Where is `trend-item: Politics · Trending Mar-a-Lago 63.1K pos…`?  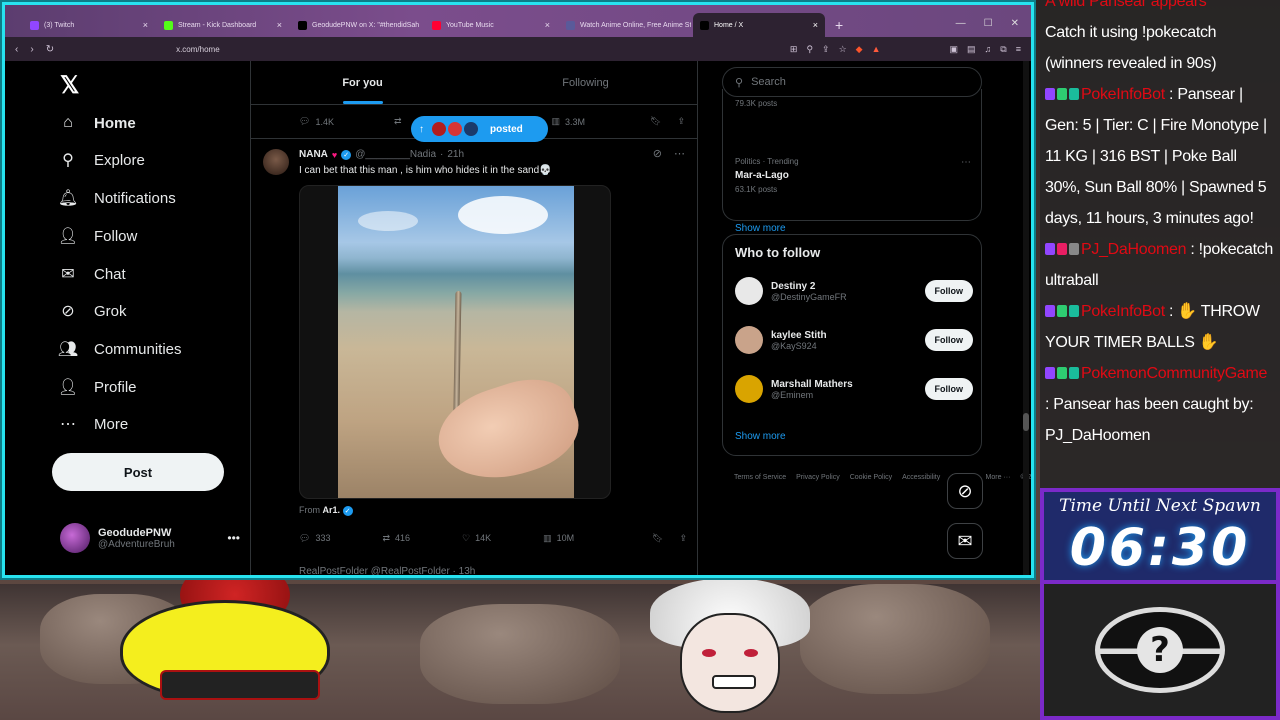 trend-item: Politics · Trending Mar-a-Lago 63.1K pos… is located at coordinates (853, 175).